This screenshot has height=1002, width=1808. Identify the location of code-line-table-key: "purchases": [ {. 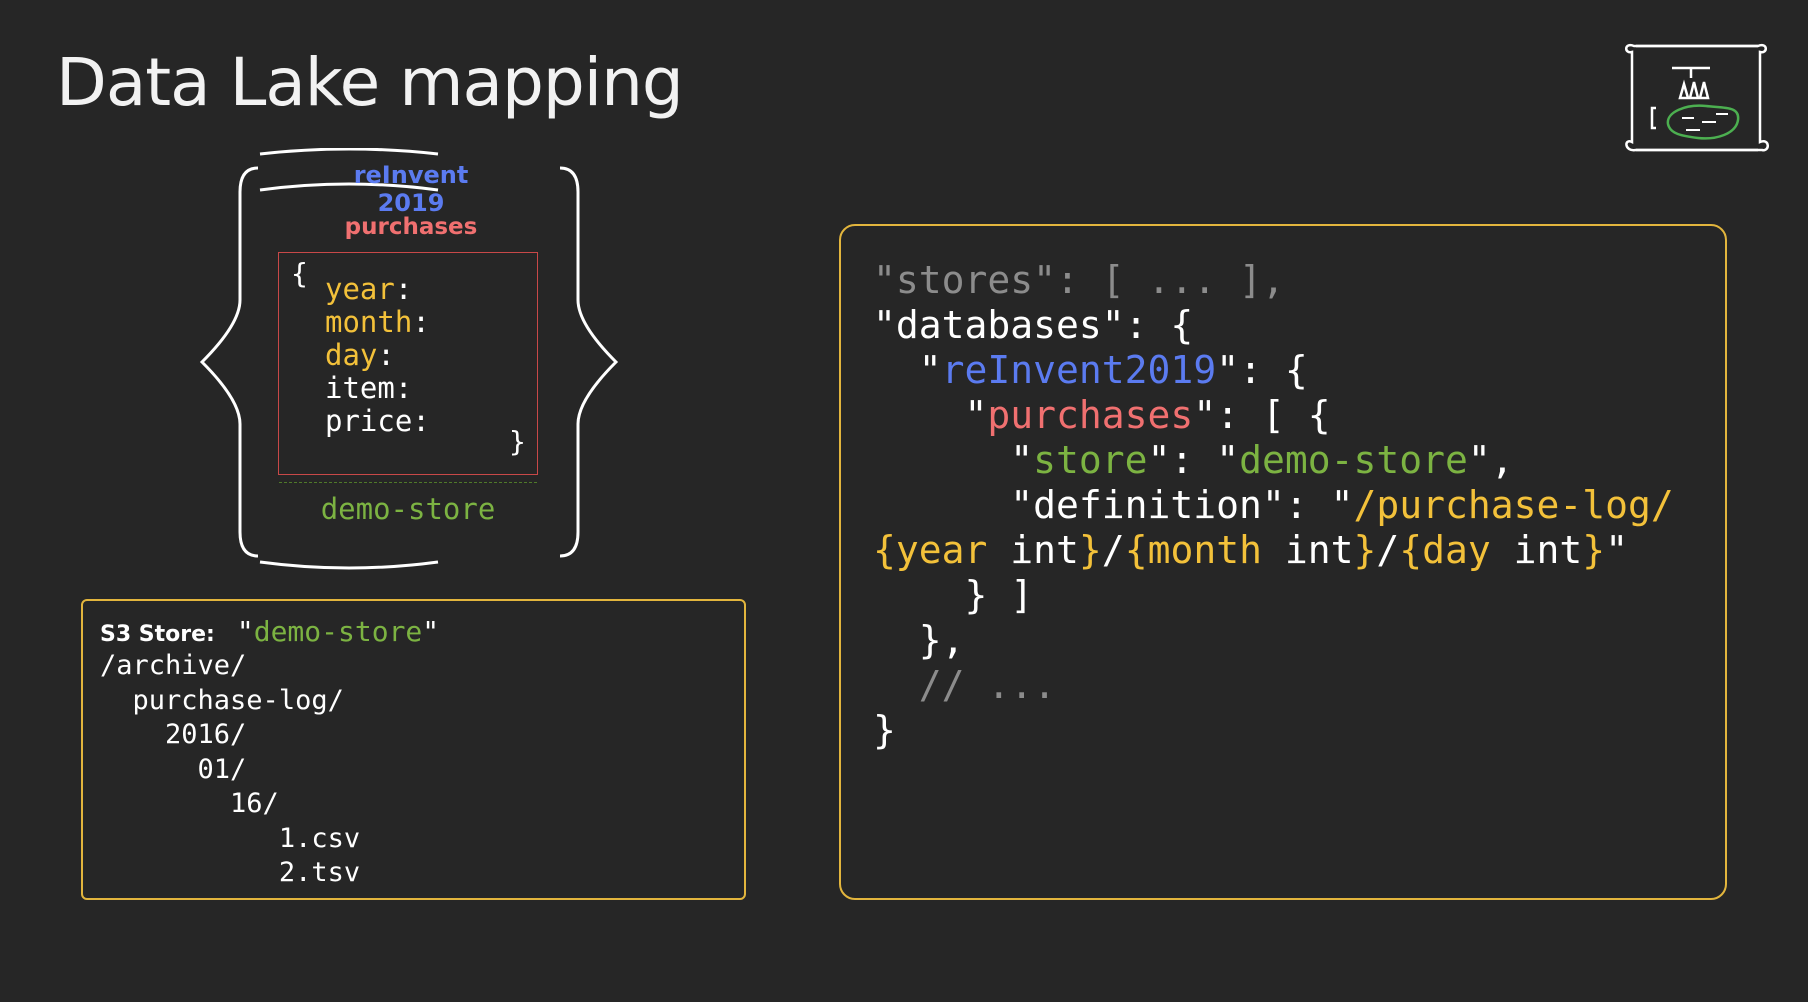
(1147, 415).